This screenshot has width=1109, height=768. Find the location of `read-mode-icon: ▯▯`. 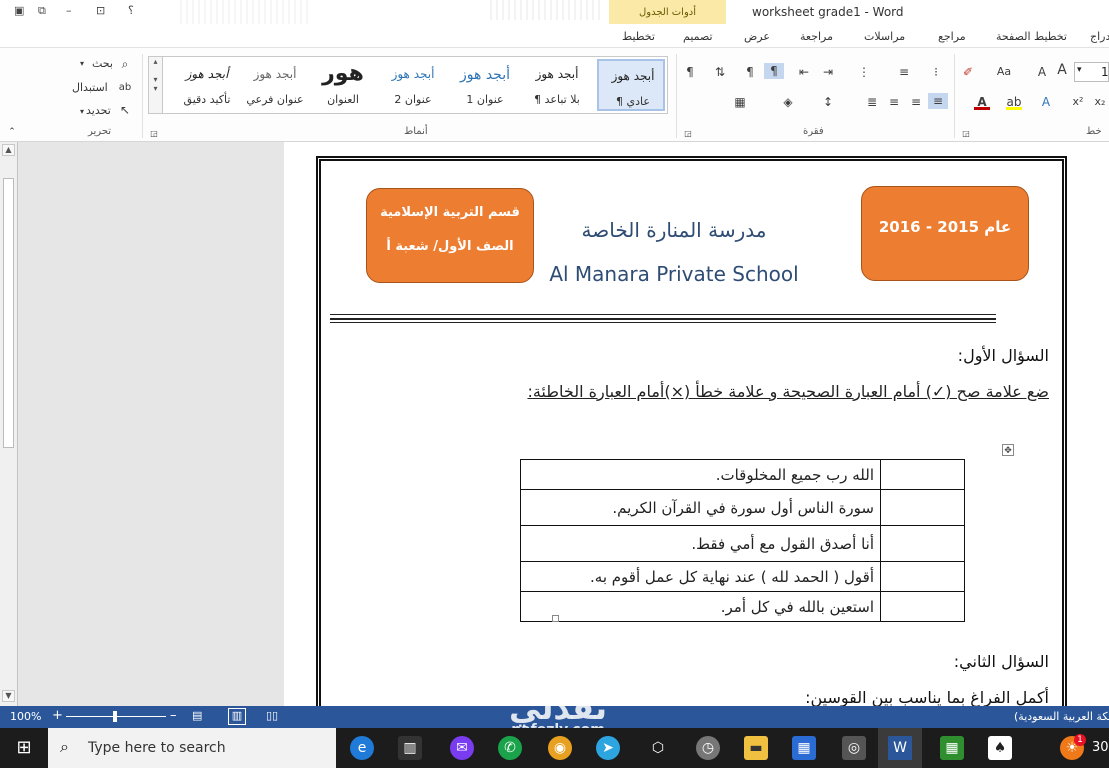

read-mode-icon: ▯▯ is located at coordinates (272, 715).